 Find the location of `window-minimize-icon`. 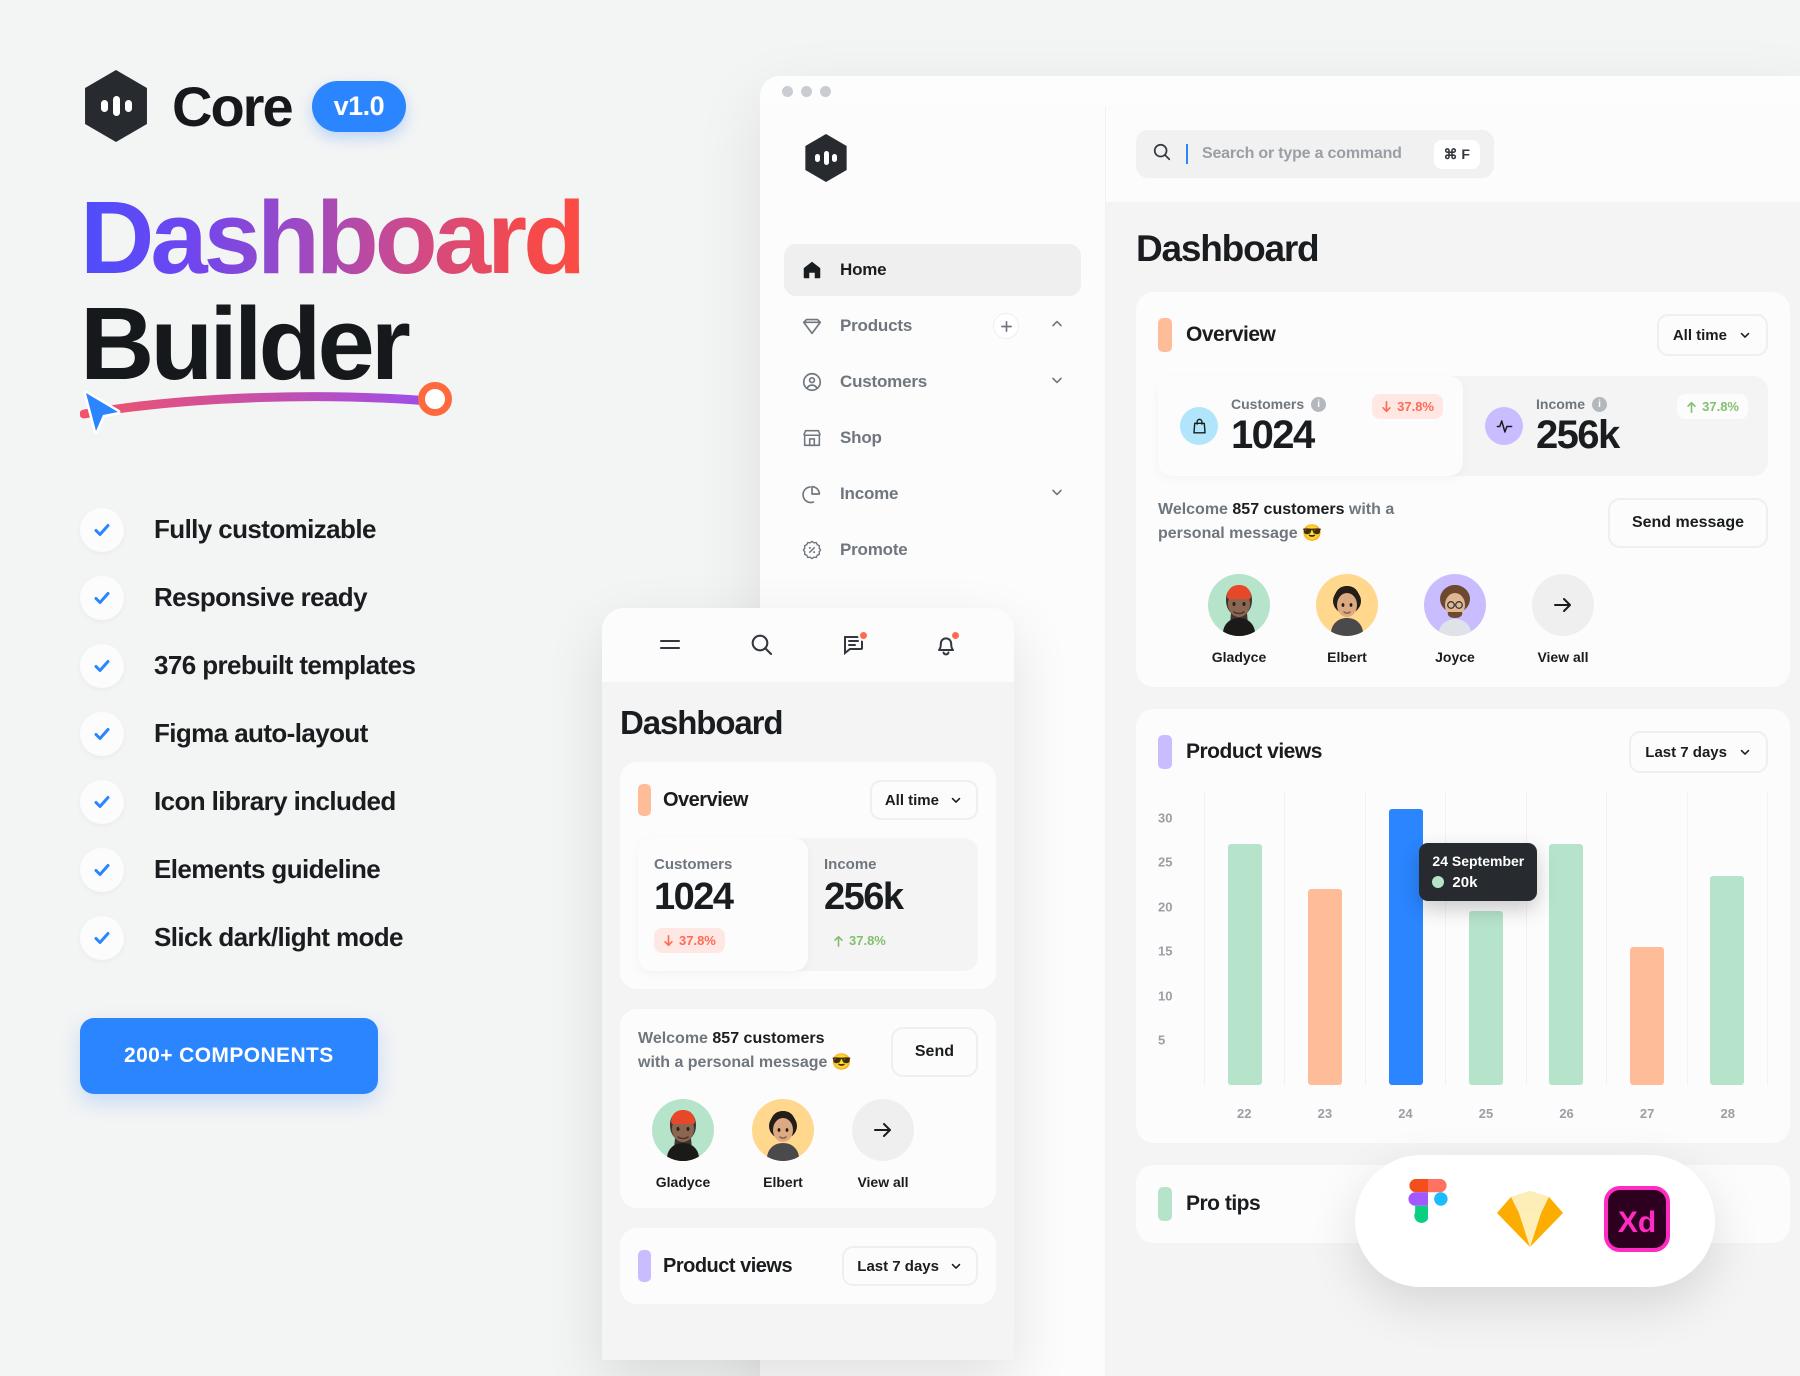

window-minimize-icon is located at coordinates (806, 91).